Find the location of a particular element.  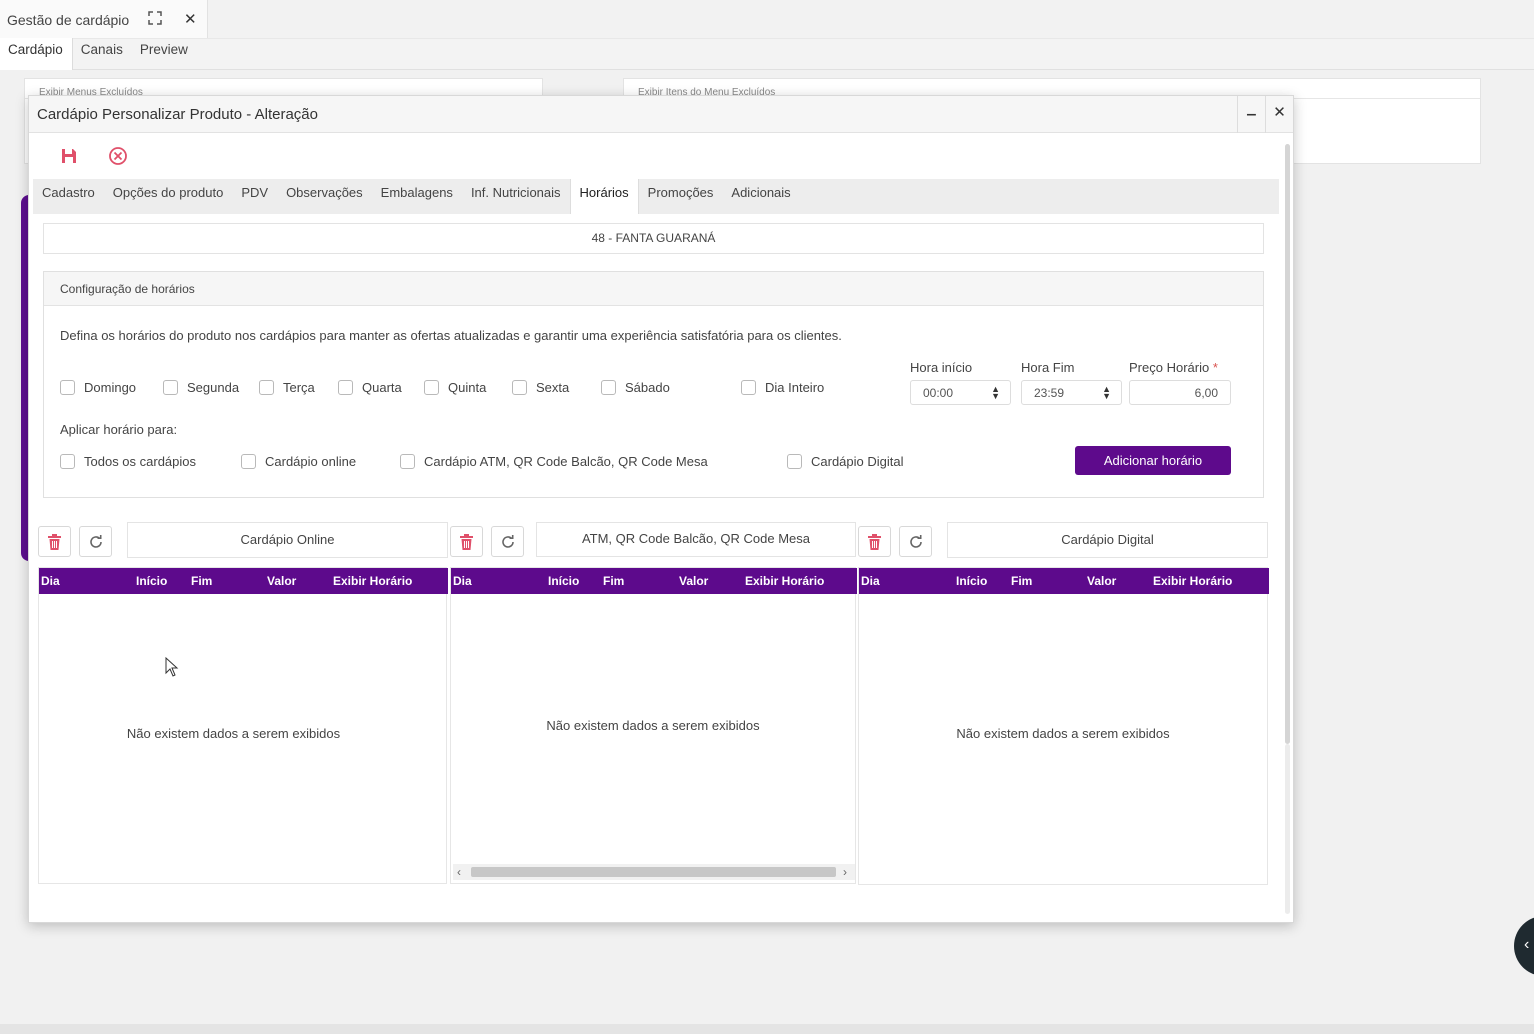

mouse-cursor-icon is located at coordinates (172, 667).